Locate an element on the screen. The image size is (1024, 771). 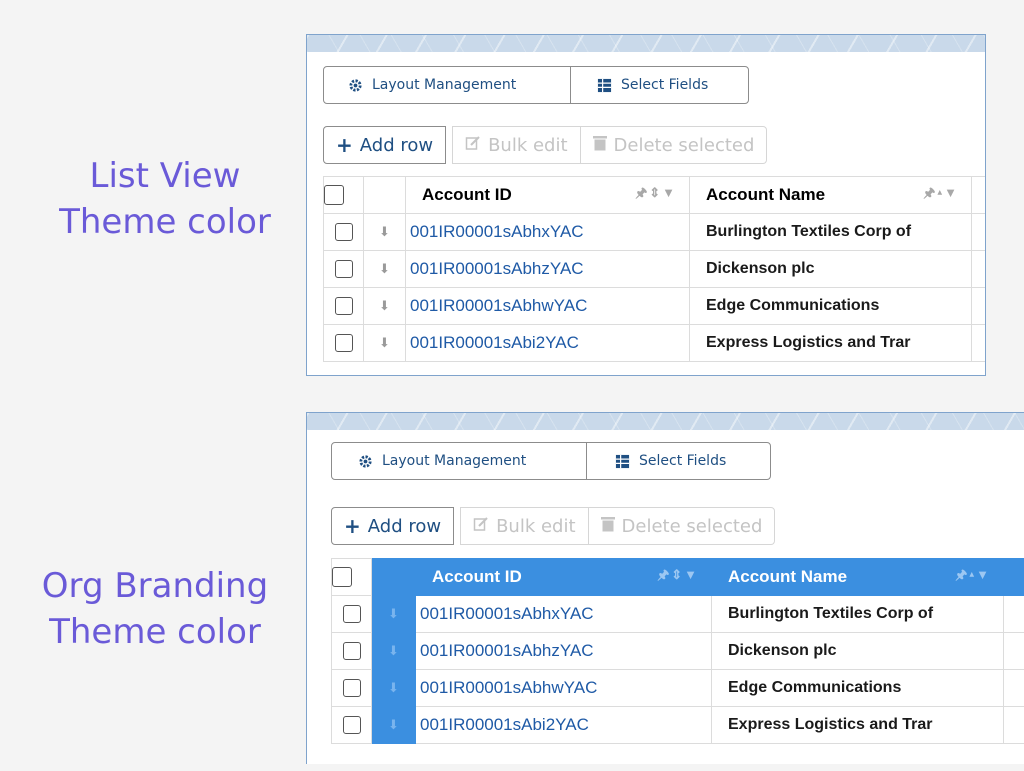
table-header-row: Account ID 🖈︎⇕▼ Account Name 🖈︎▴▼ is located at coordinates (677, 577).